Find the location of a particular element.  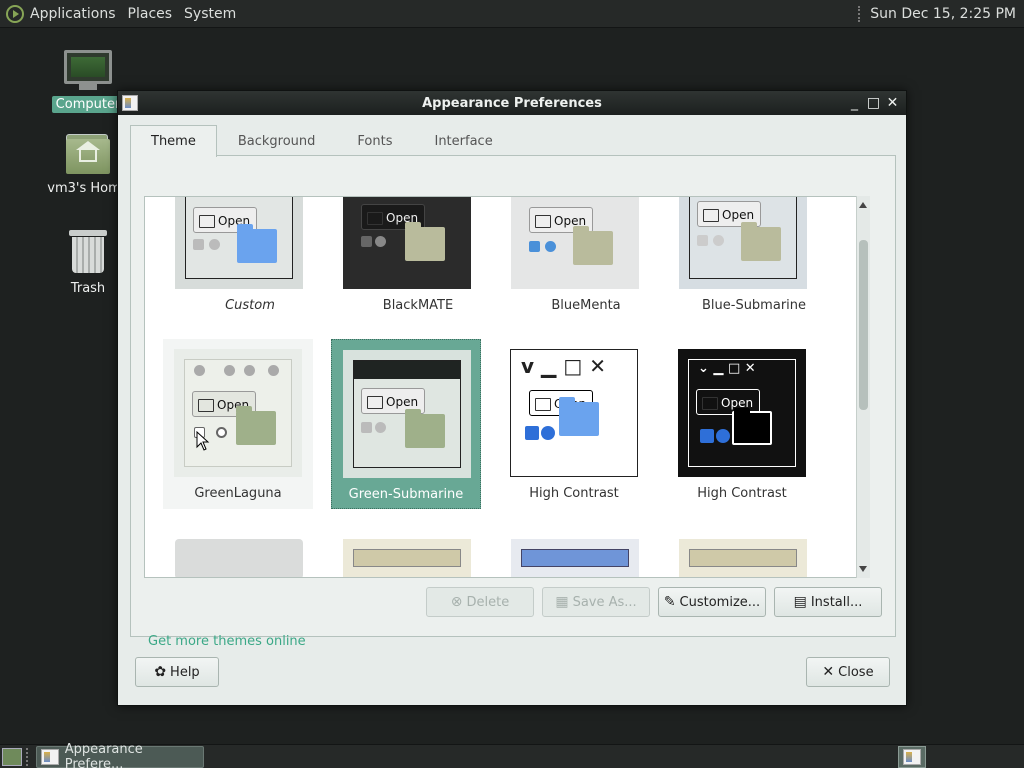

home-folder-icon is located at coordinates (88, 154).